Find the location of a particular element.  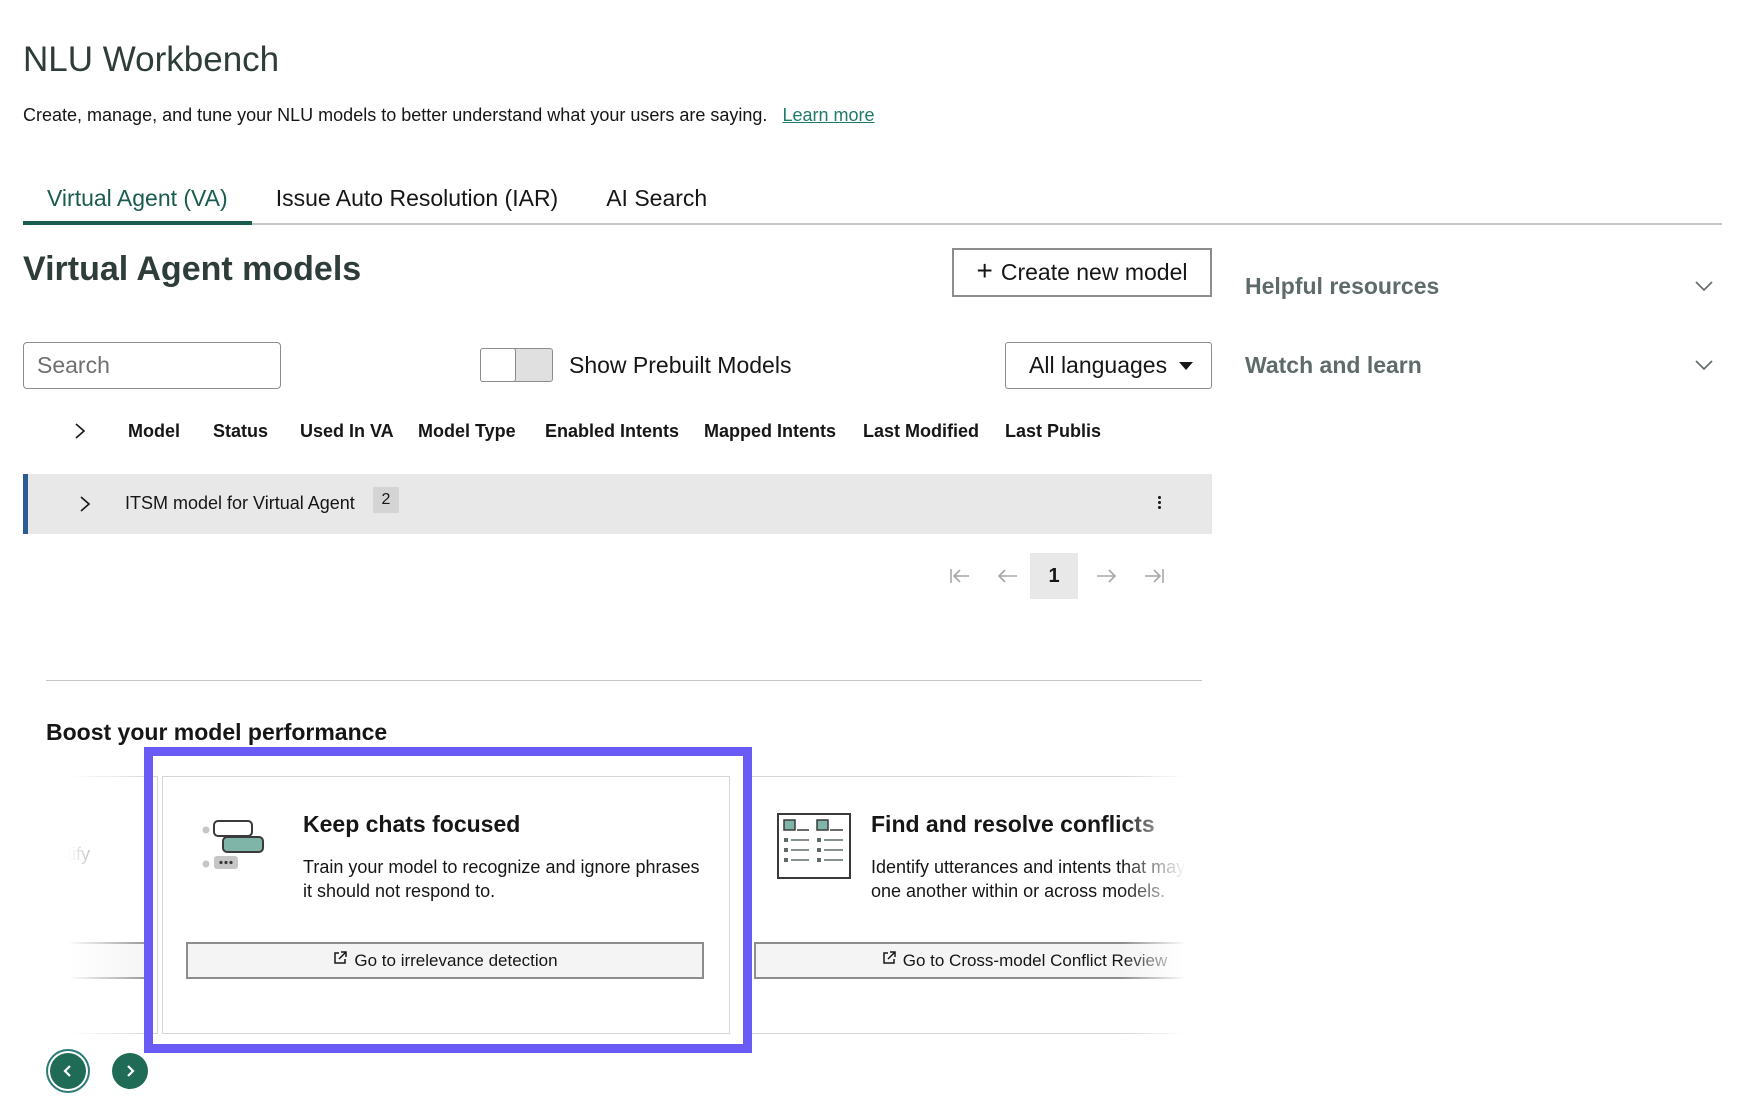

accordion-watch-and-learn: Watch and learn is located at coordinates (1483, 364).